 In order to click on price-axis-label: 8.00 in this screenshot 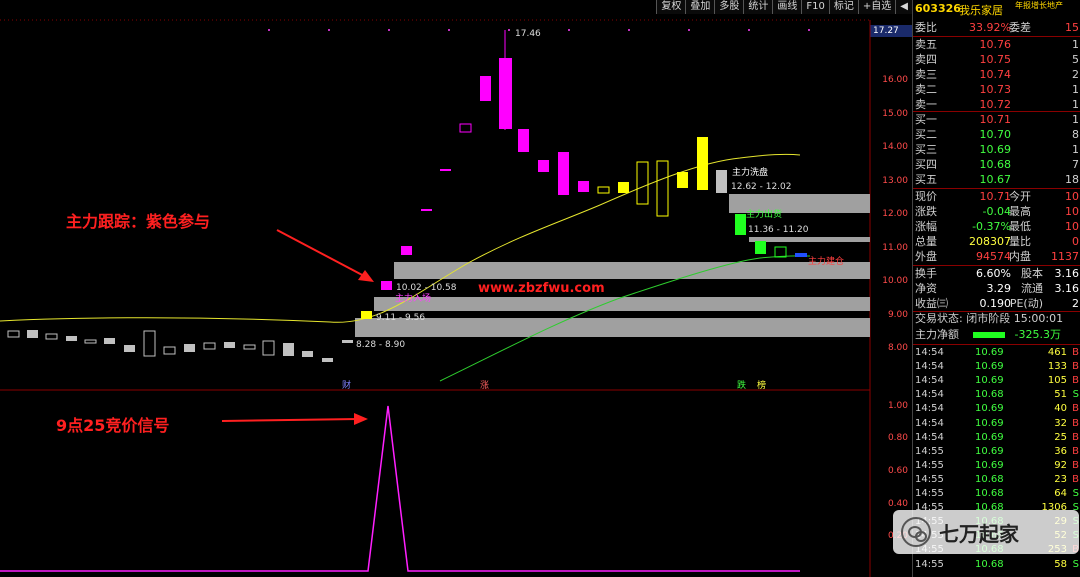, I will do `click(897, 348)`.